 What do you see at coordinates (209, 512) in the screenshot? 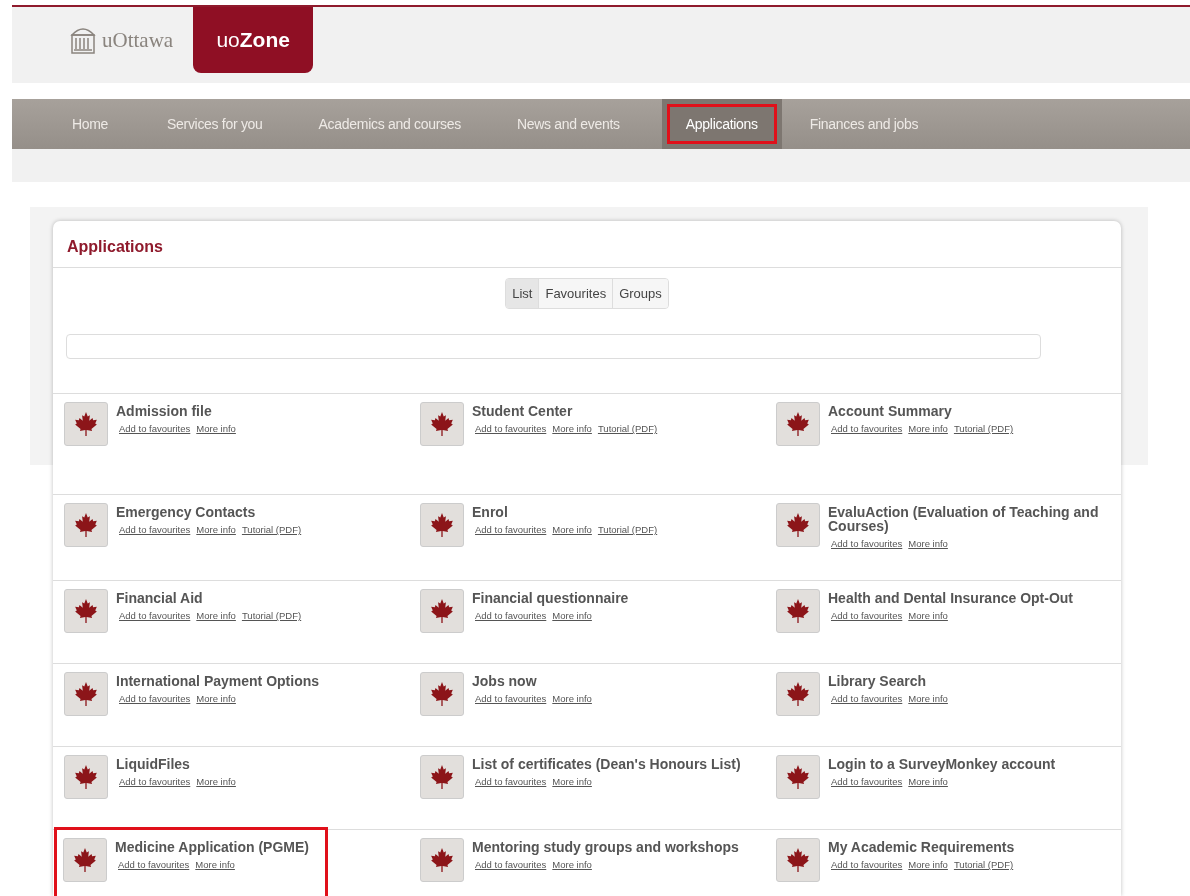
I see `app-name: Emergency Contacts` at bounding box center [209, 512].